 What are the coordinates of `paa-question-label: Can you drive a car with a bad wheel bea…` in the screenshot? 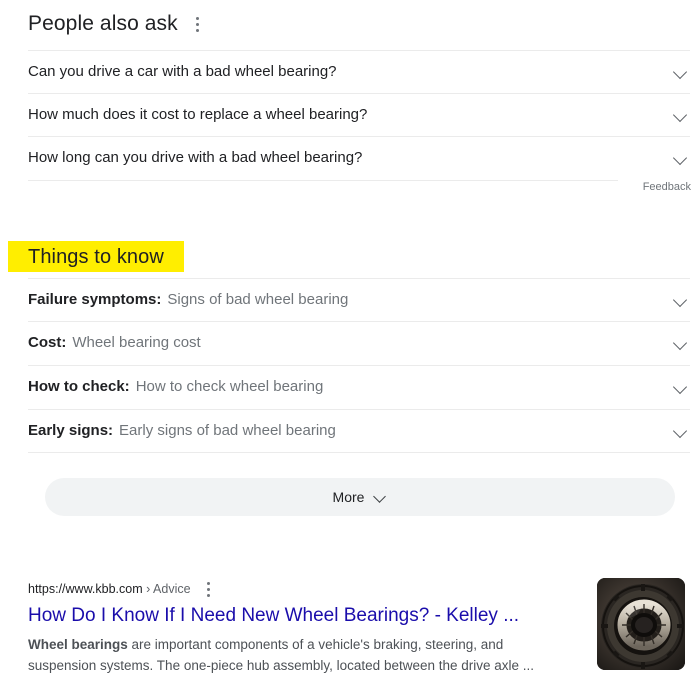 It's located at (182, 71).